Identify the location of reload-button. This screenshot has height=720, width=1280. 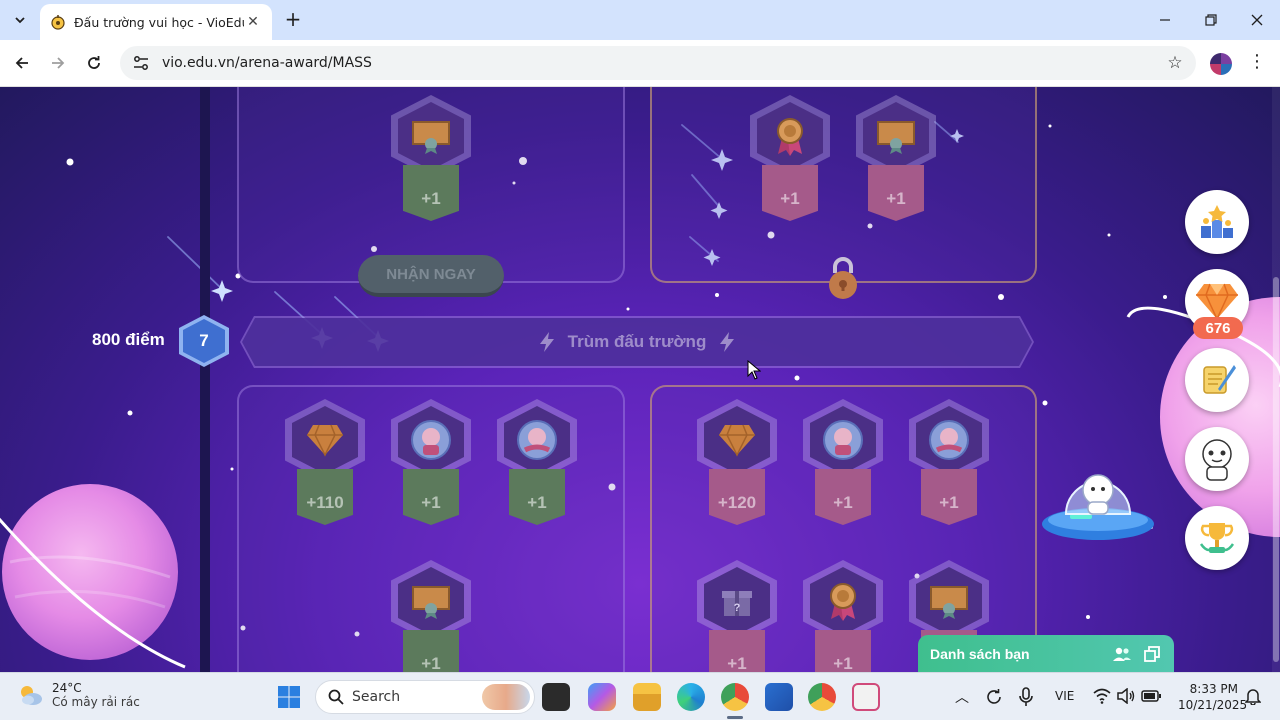
(94, 63).